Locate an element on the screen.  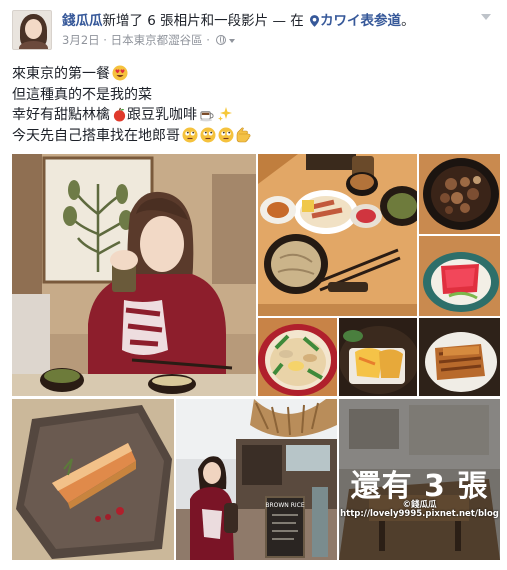
photo-noodle-bowl is located at coordinates (297, 357).